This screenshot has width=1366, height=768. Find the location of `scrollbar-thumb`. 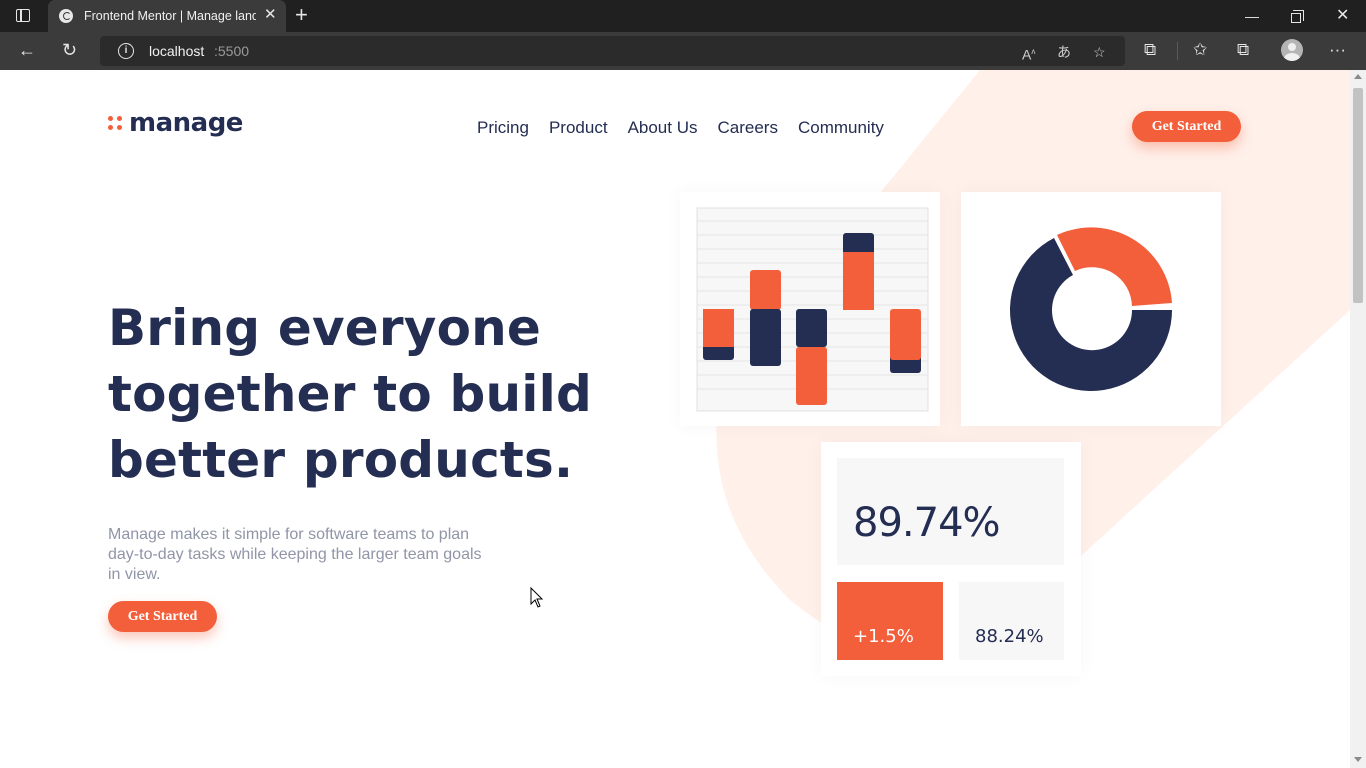

scrollbar-thumb is located at coordinates (1358, 195).